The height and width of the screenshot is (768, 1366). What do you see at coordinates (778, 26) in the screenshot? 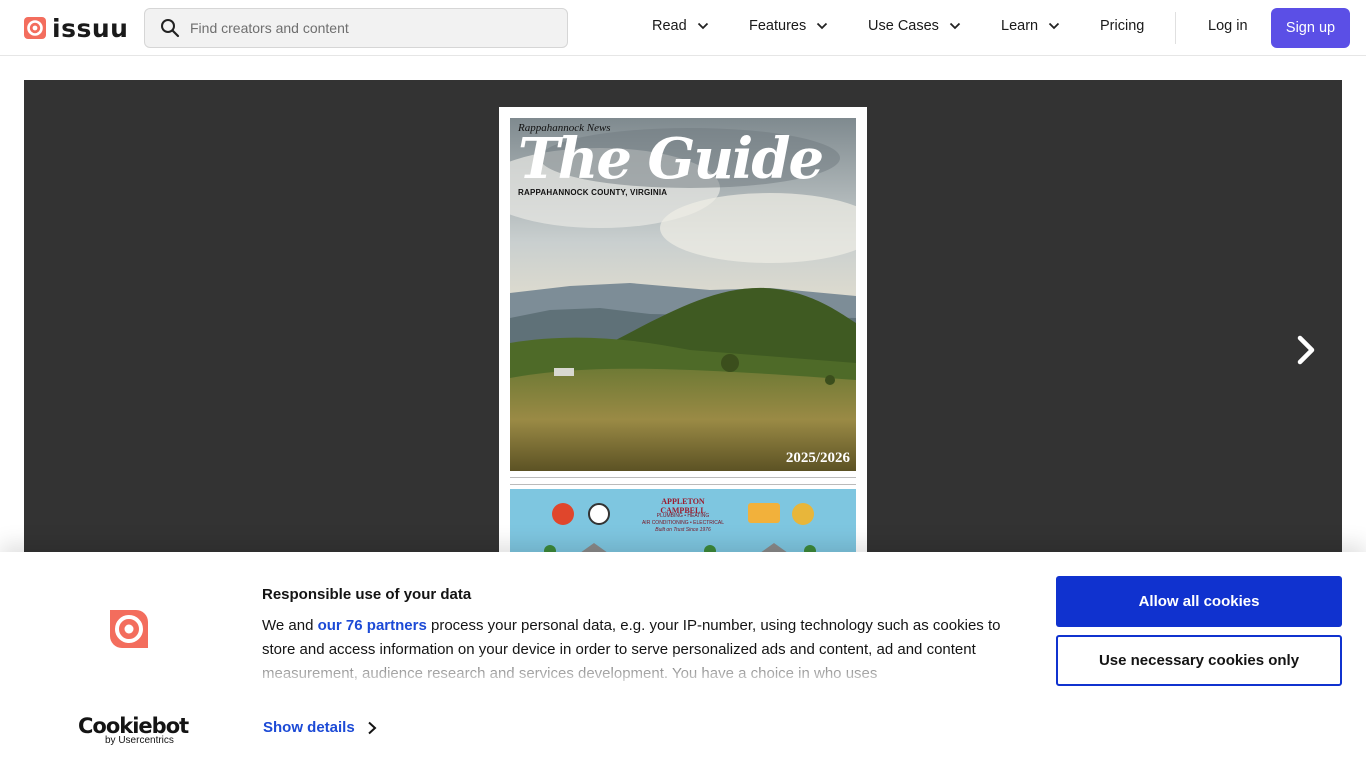
I see `nav-features-label: Features` at bounding box center [778, 26].